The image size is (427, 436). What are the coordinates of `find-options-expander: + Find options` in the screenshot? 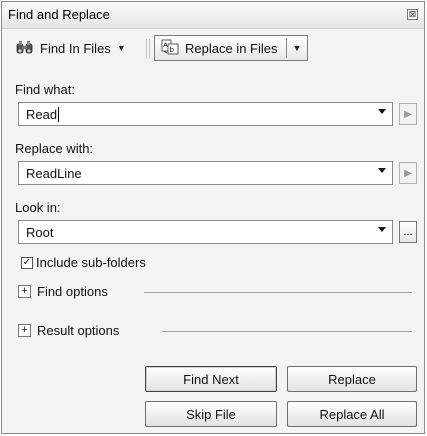 It's located at (63, 291).